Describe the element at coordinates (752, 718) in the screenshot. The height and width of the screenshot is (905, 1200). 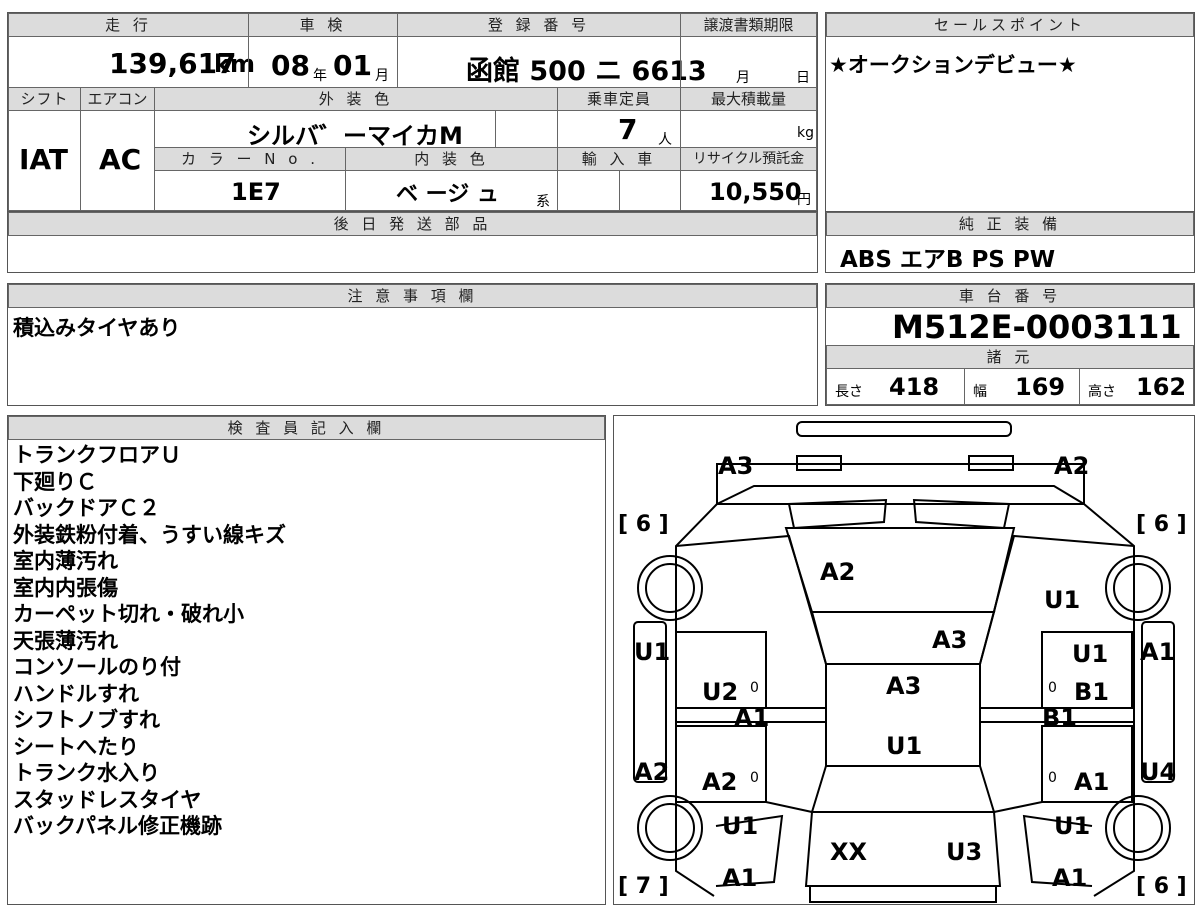
I see `mark-left-step: A1` at that location.